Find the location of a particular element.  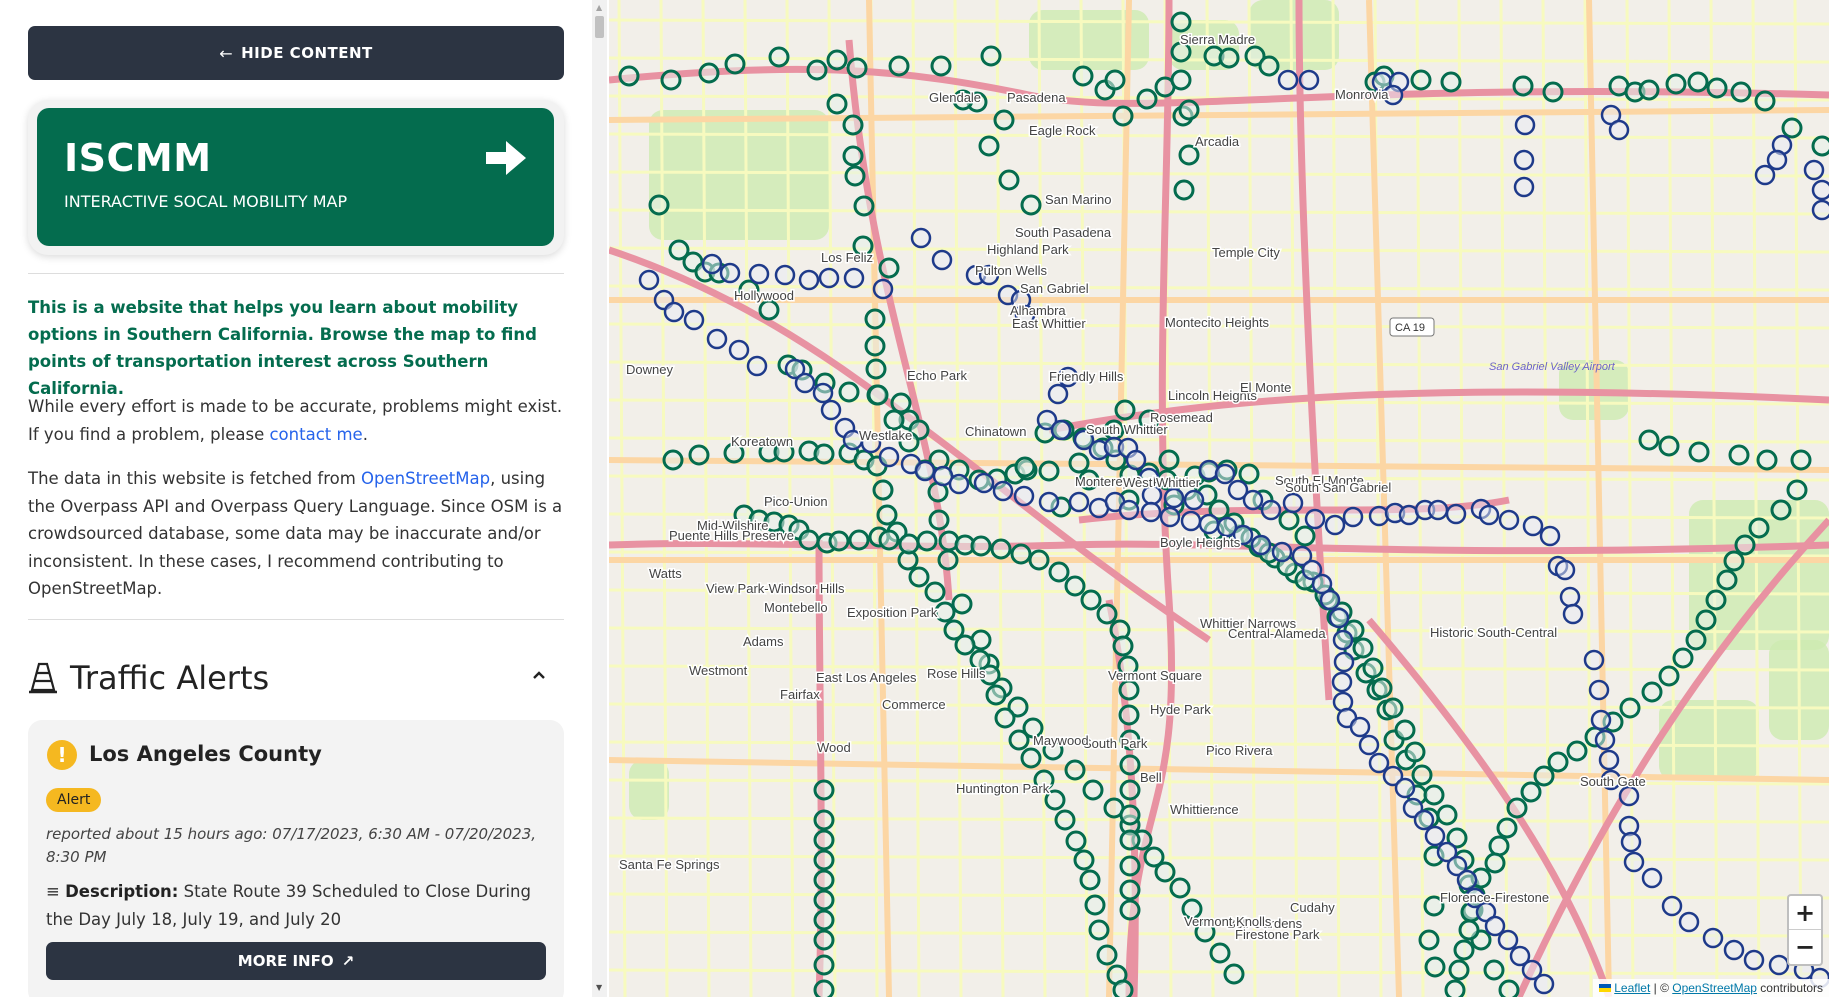

hero-card: ISCMM INTERACTIVE SOCAL MOBILITY MAP is located at coordinates (296, 177).